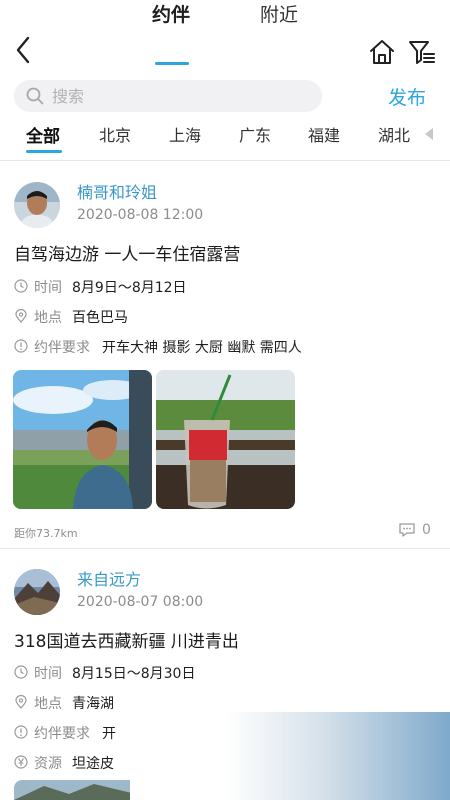 The height and width of the screenshot is (800, 450). I want to click on filter-icon, so click(422, 52).